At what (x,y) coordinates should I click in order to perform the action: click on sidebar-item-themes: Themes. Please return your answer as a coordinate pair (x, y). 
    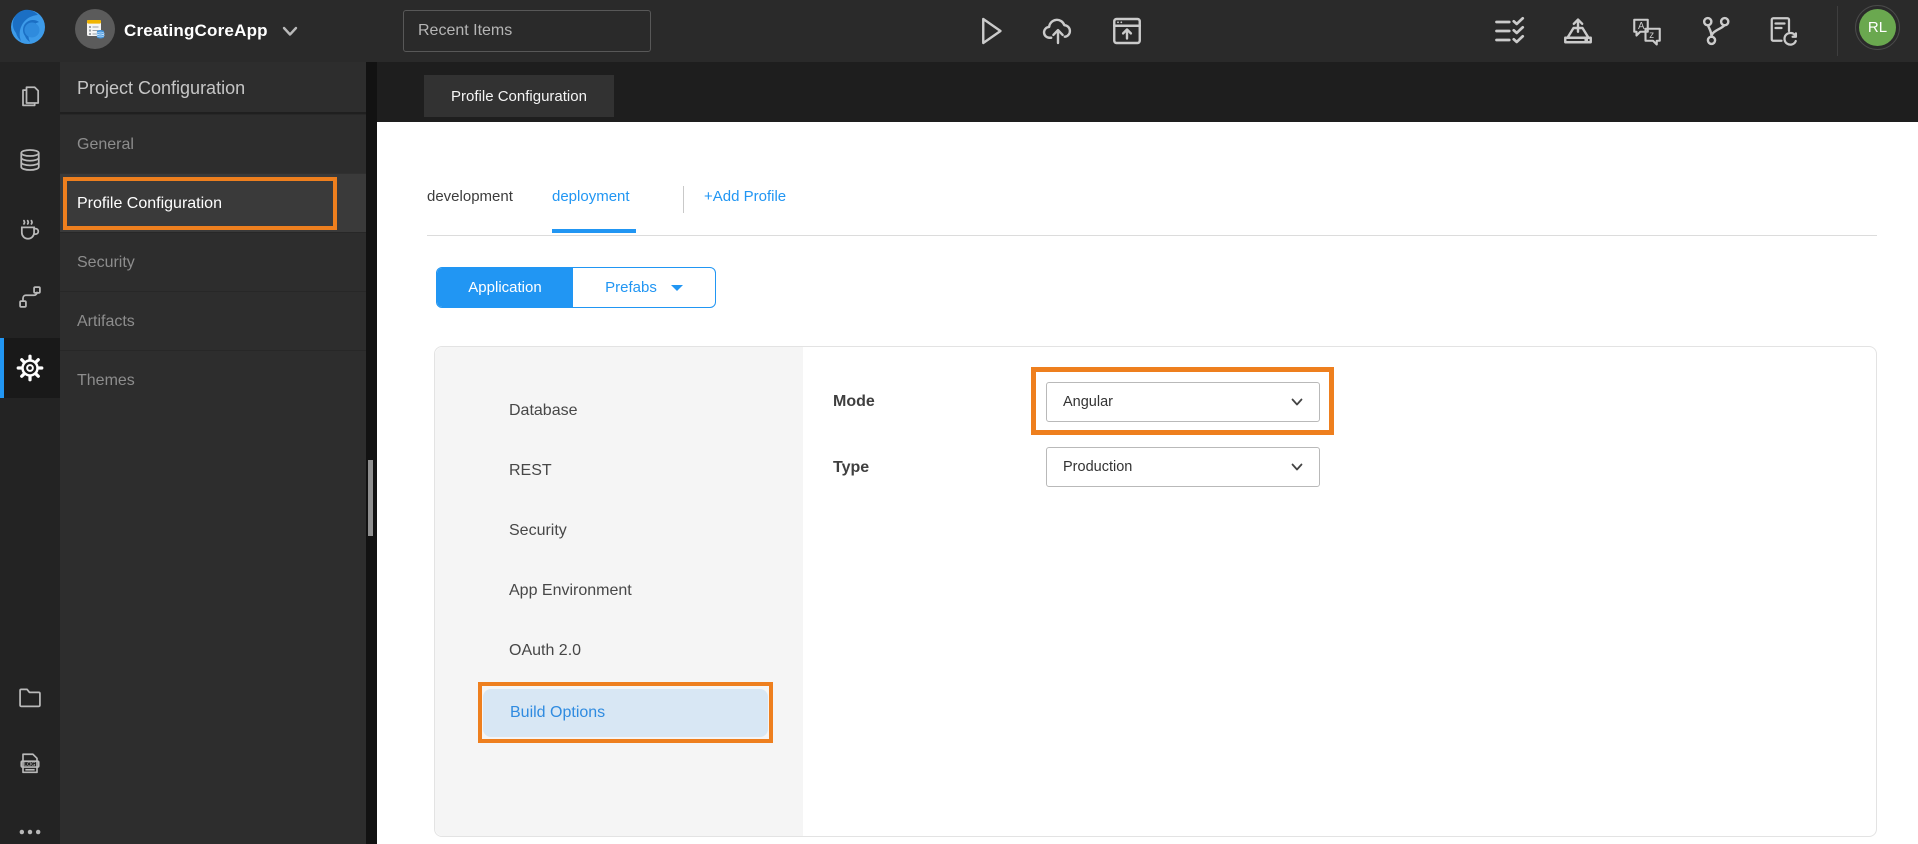
    Looking at the image, I should click on (213, 379).